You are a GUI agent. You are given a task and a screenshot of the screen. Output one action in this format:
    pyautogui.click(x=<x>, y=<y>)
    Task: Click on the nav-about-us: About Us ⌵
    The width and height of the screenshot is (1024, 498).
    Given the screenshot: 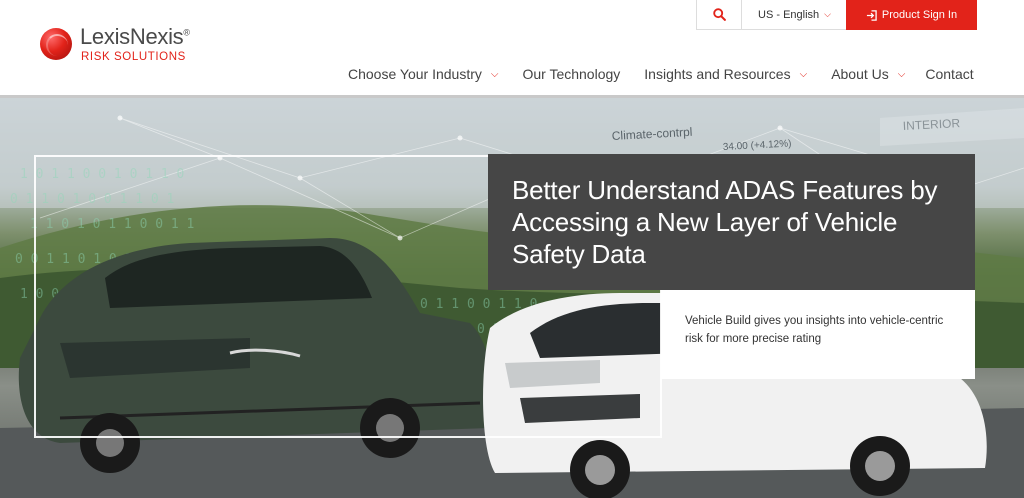 What is the action you would take?
    pyautogui.click(x=868, y=74)
    